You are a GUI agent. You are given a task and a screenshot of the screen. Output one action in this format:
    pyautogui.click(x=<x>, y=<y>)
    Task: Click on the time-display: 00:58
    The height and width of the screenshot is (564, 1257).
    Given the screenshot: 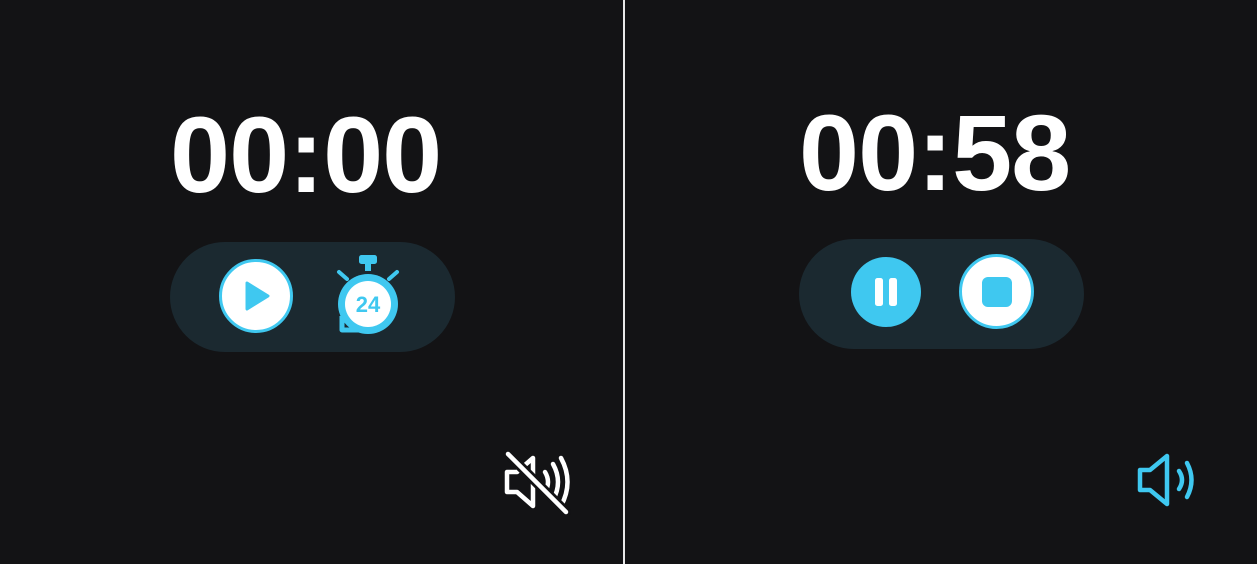 What is the action you would take?
    pyautogui.click(x=935, y=152)
    